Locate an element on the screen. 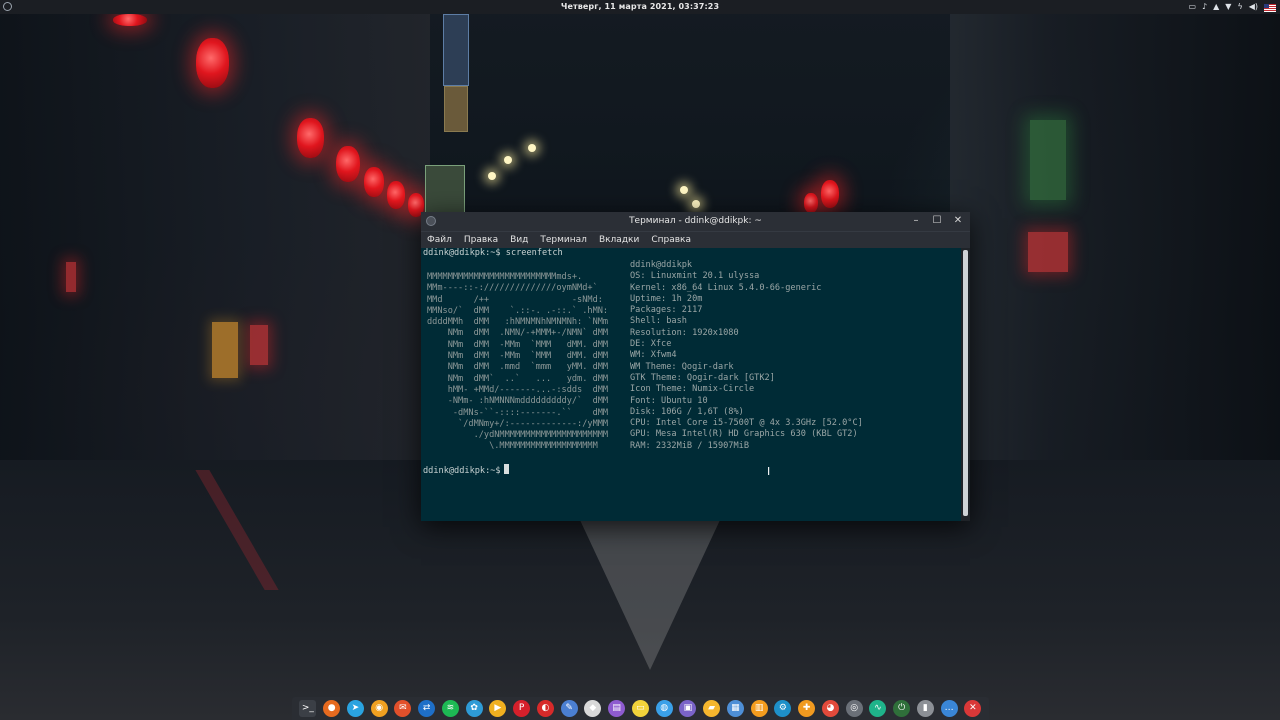  logo-line: NMm dMM` ..` ... ydm. dMM is located at coordinates (518, 378).